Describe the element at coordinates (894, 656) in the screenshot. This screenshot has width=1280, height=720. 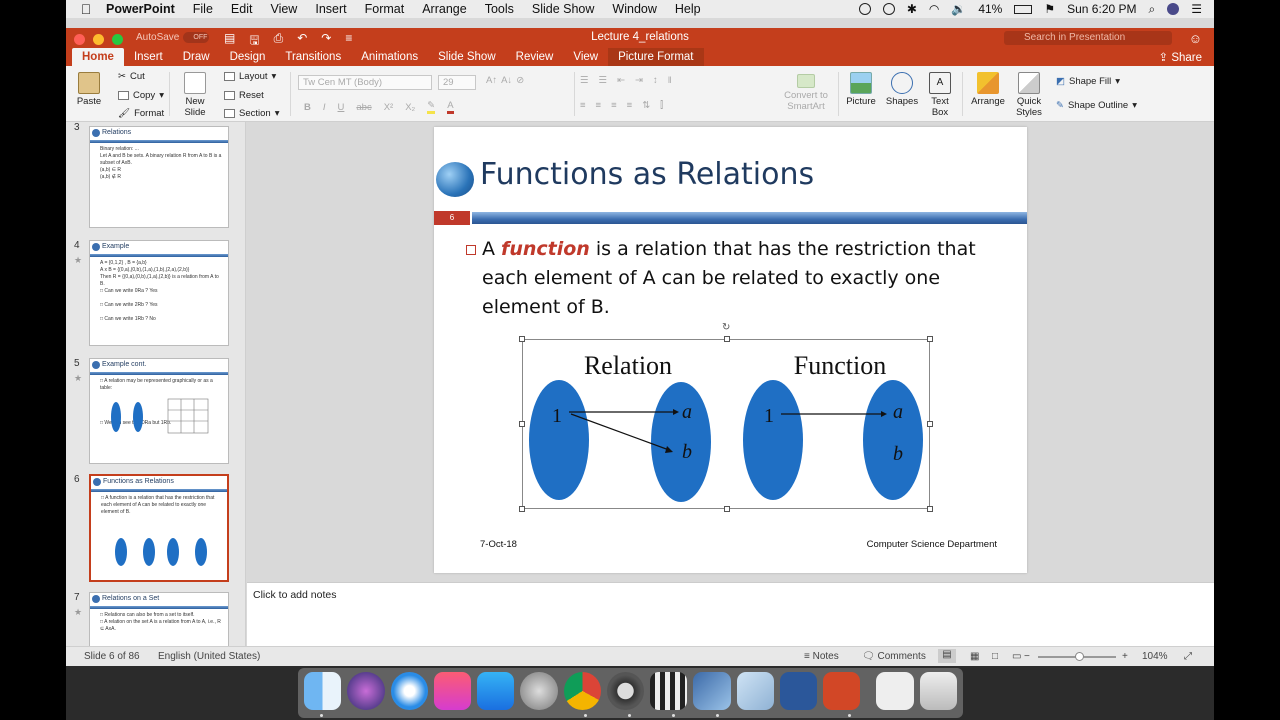
I see `comments-button: 🗨 Comments` at that location.